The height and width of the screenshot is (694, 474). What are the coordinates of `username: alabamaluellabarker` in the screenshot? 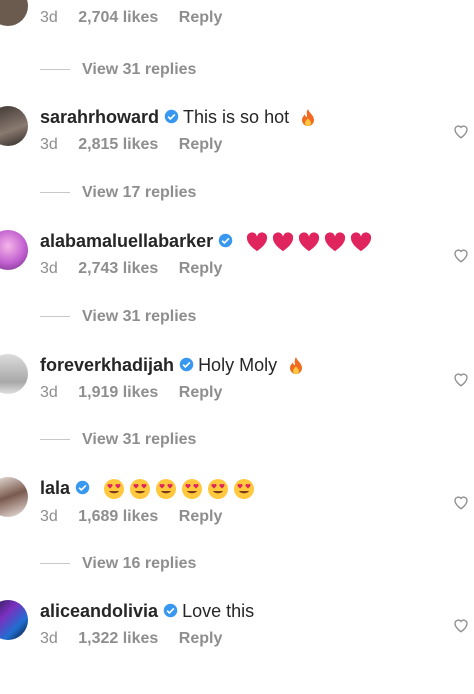 It's located at (126, 241).